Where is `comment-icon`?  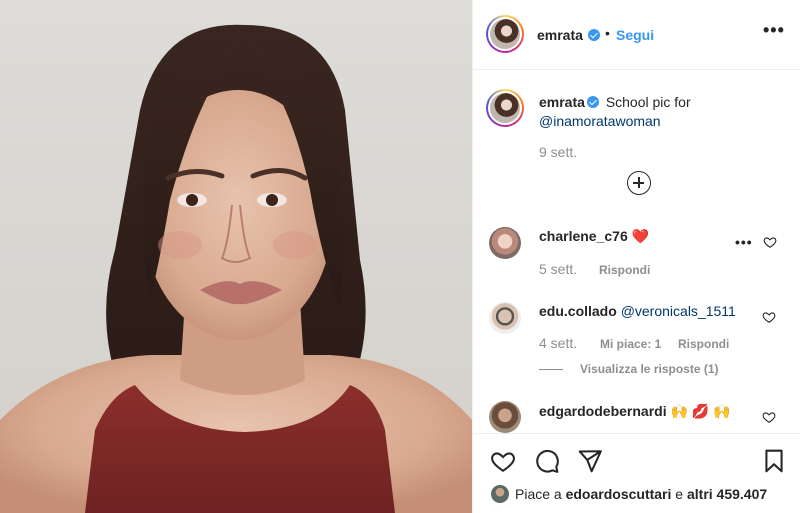
comment-icon is located at coordinates (547, 461).